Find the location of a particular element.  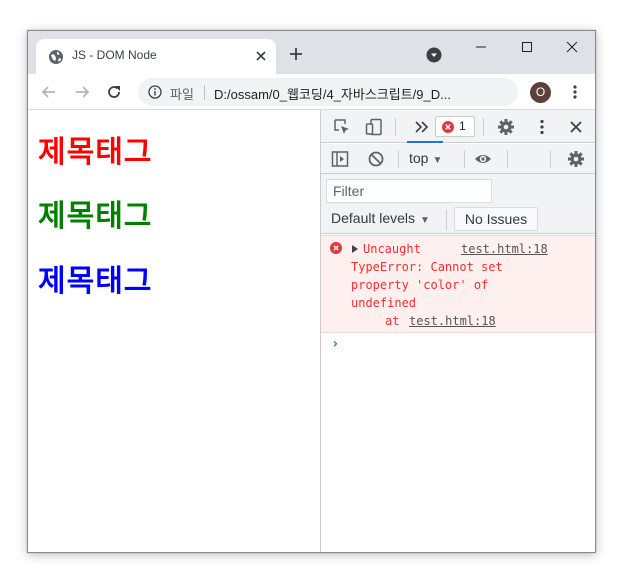

close-devtools-icon is located at coordinates (576, 127).